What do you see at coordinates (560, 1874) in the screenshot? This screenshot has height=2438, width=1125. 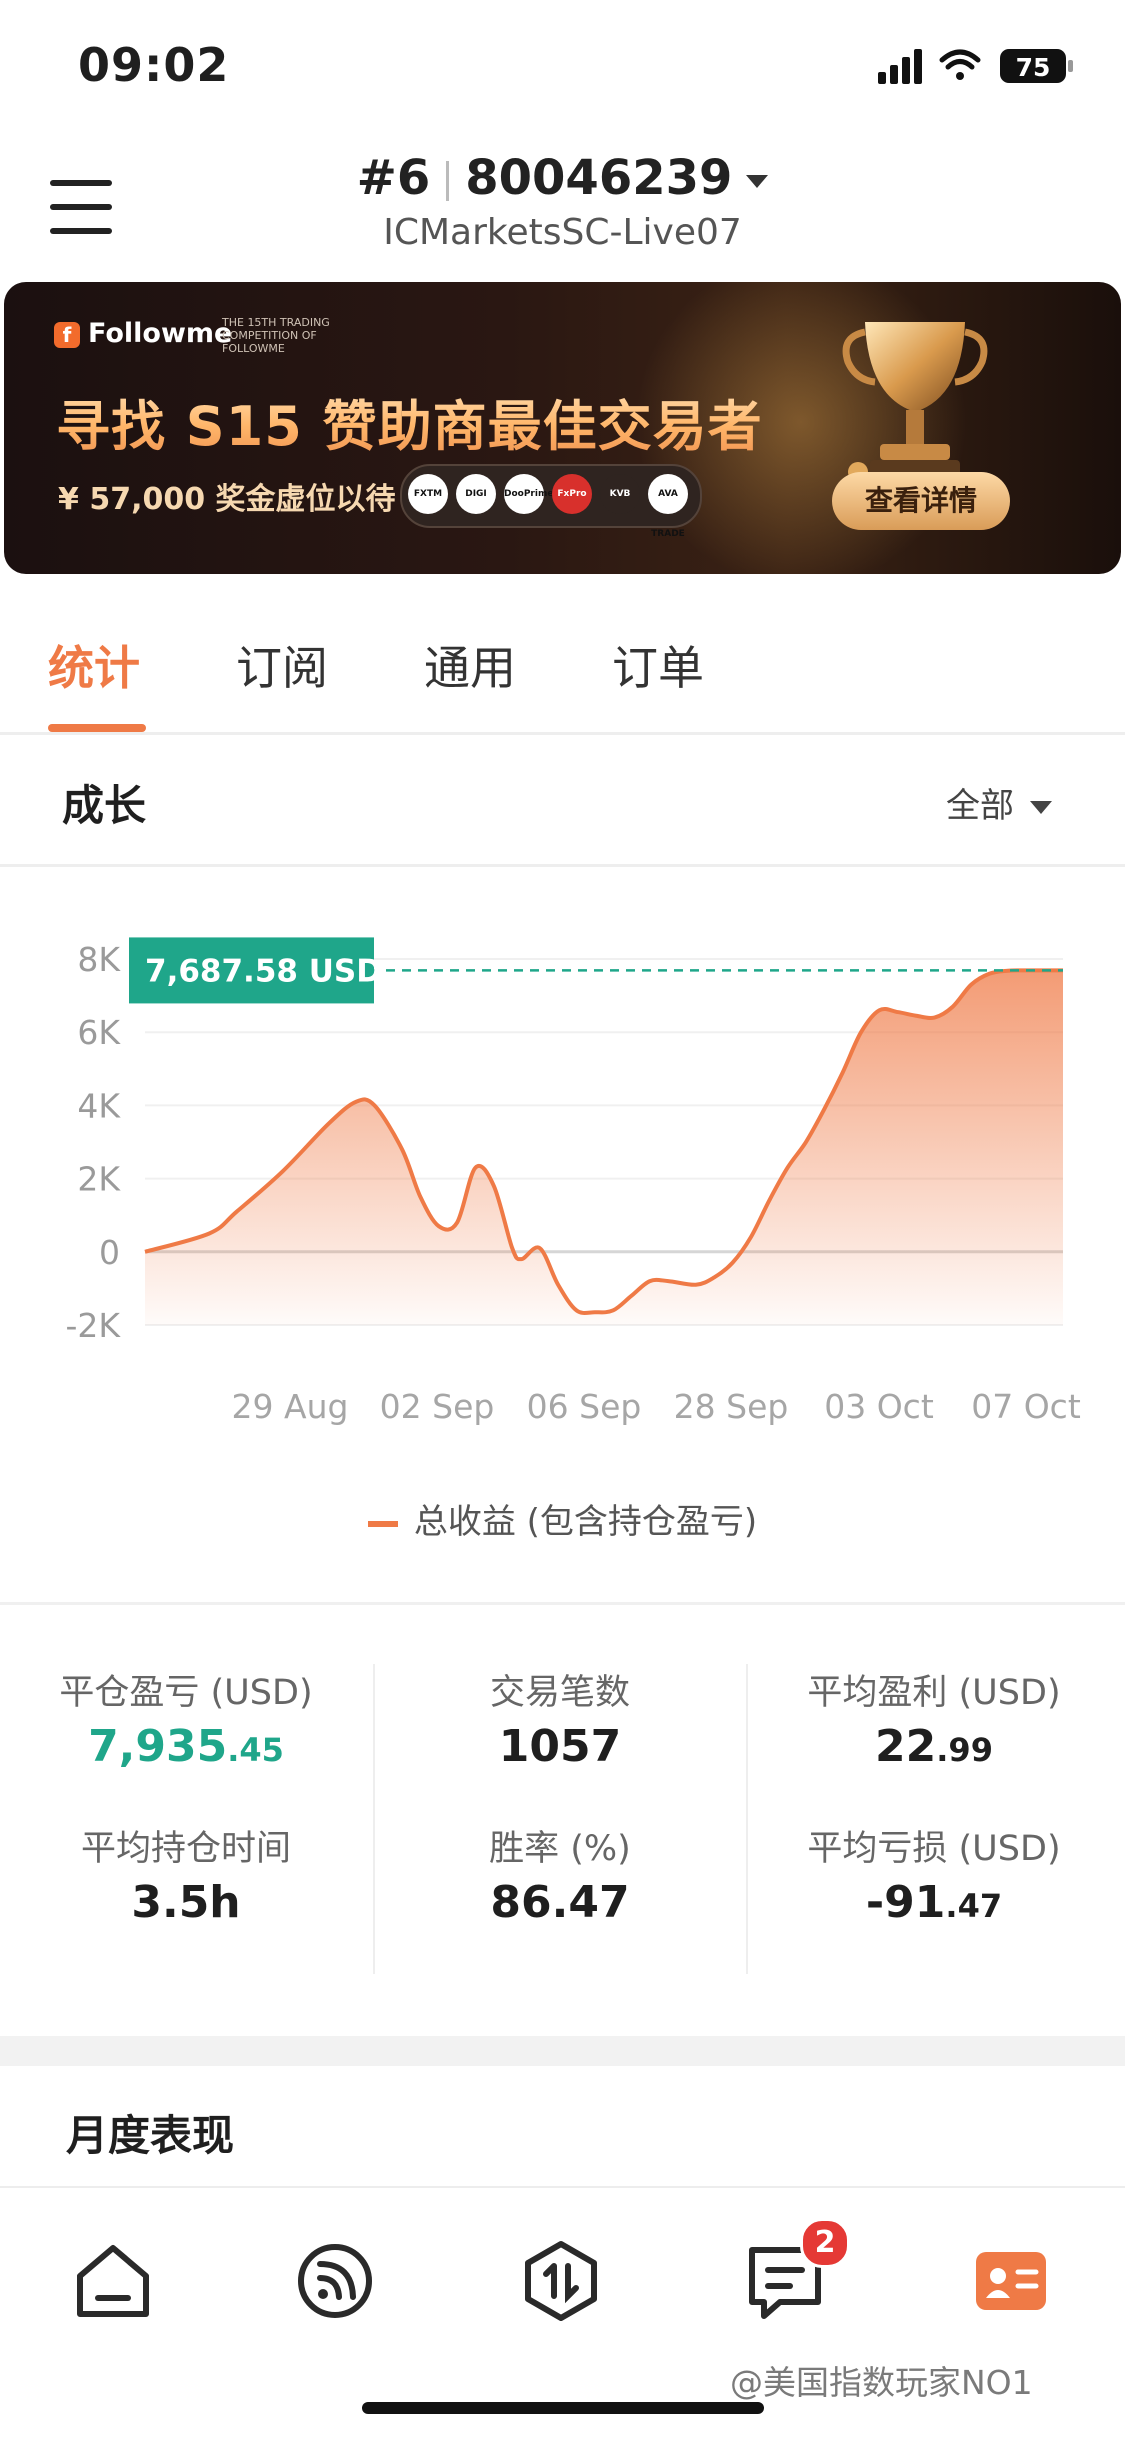 I see `stat-win-rate: 胜率 (%) 86.47` at bounding box center [560, 1874].